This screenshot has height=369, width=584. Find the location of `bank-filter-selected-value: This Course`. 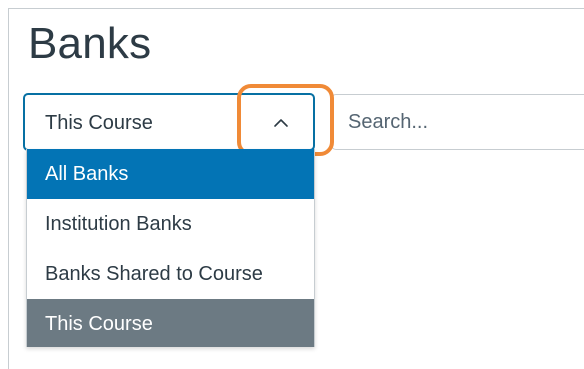

bank-filter-selected-value: This Course is located at coordinates (99, 123).